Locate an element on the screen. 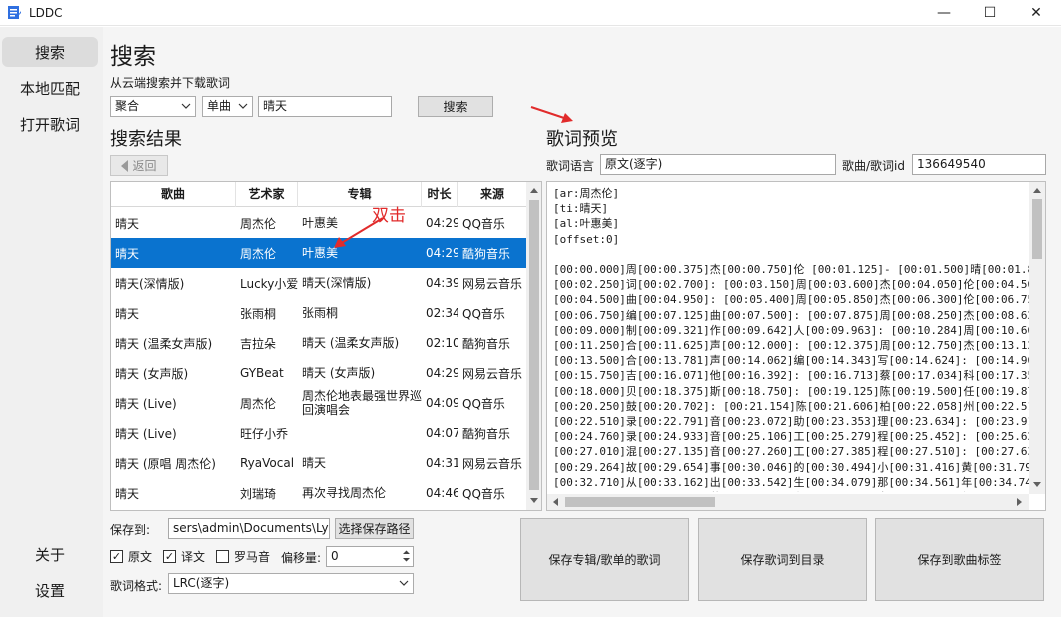 Image resolution: width=1061 pixels, height=617 pixels. scroll-left-icon is located at coordinates (555, 502).